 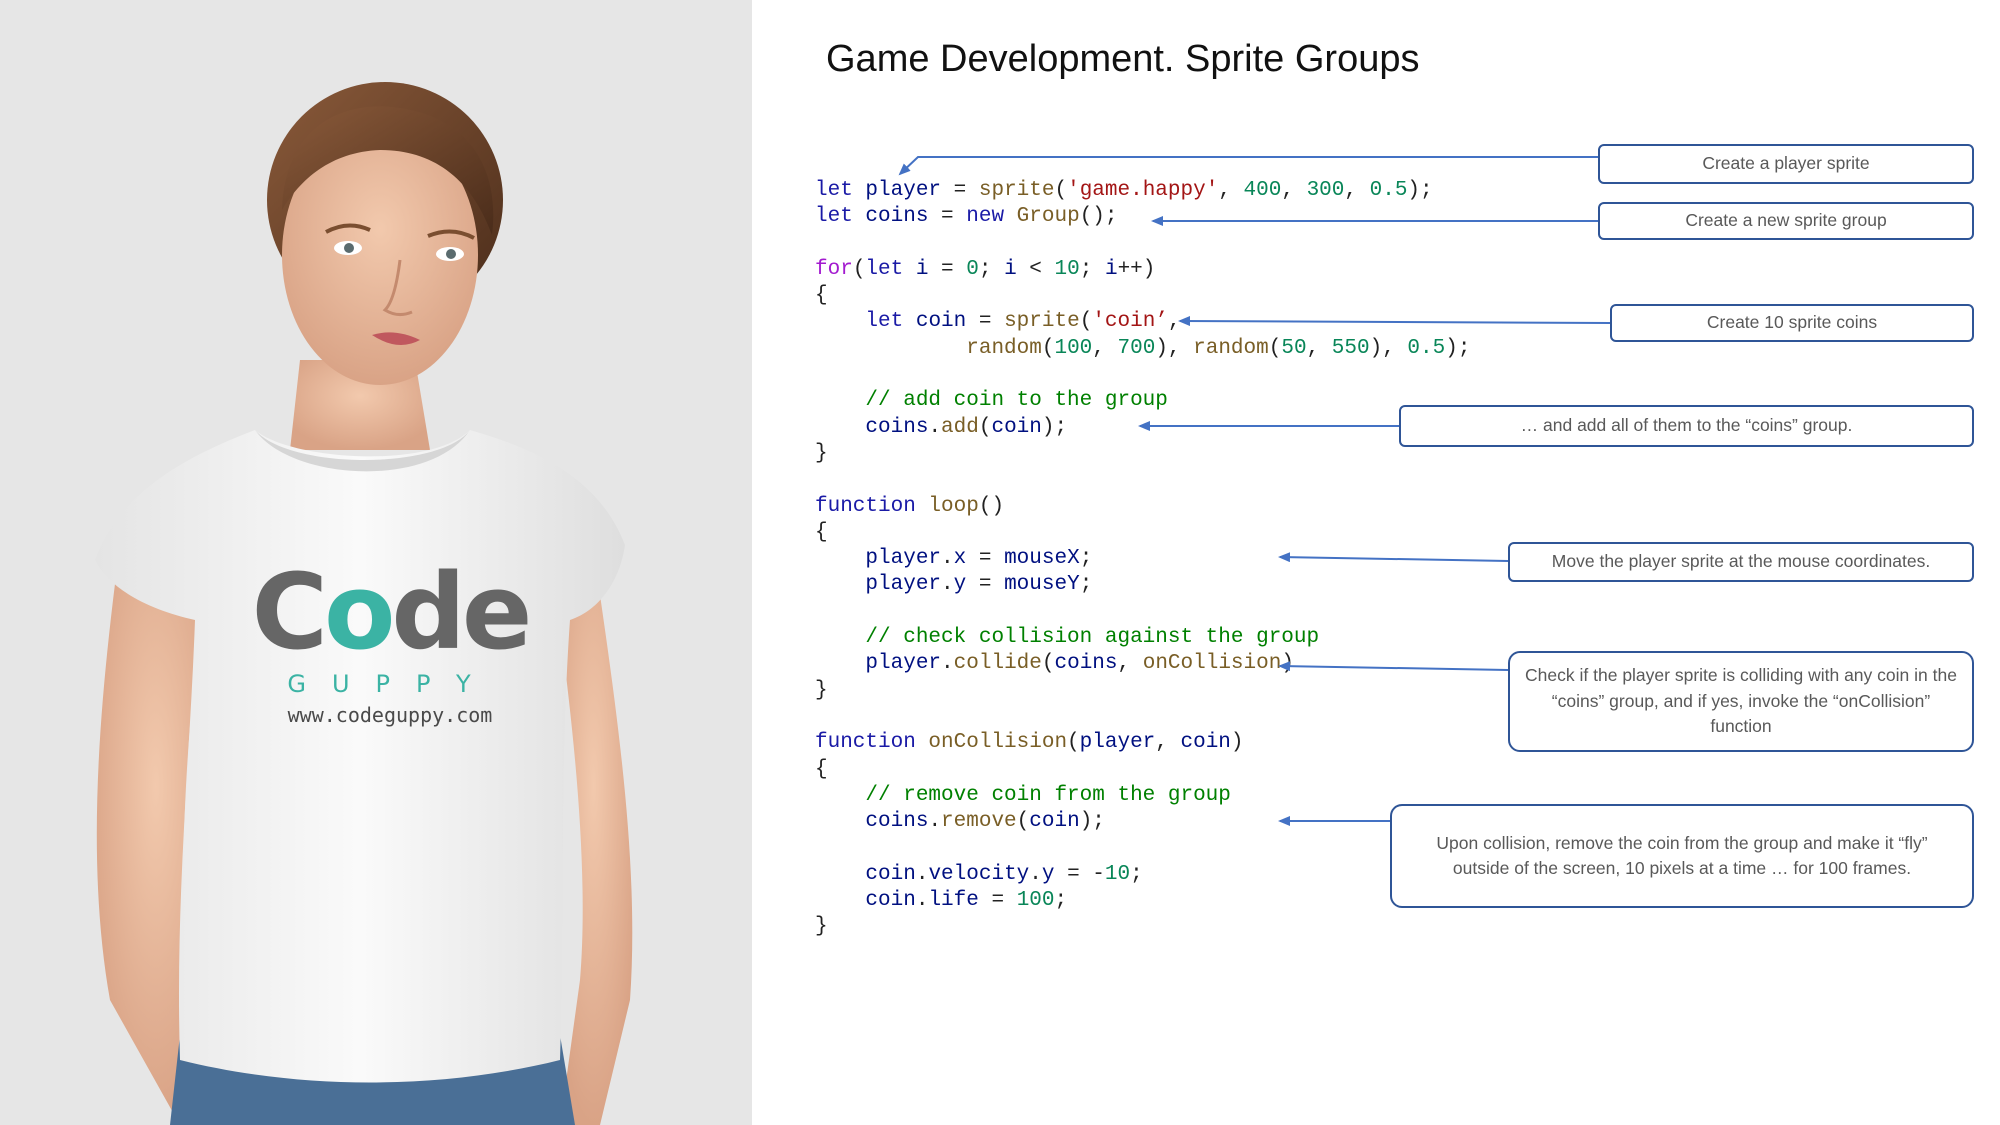 What do you see at coordinates (1394, 321) in the screenshot?
I see `arrow-coins` at bounding box center [1394, 321].